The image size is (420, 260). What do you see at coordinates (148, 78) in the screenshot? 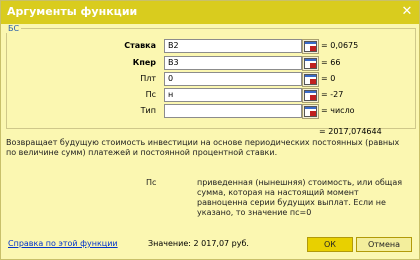
I see `argument-label-pmt: Плт` at bounding box center [148, 78].